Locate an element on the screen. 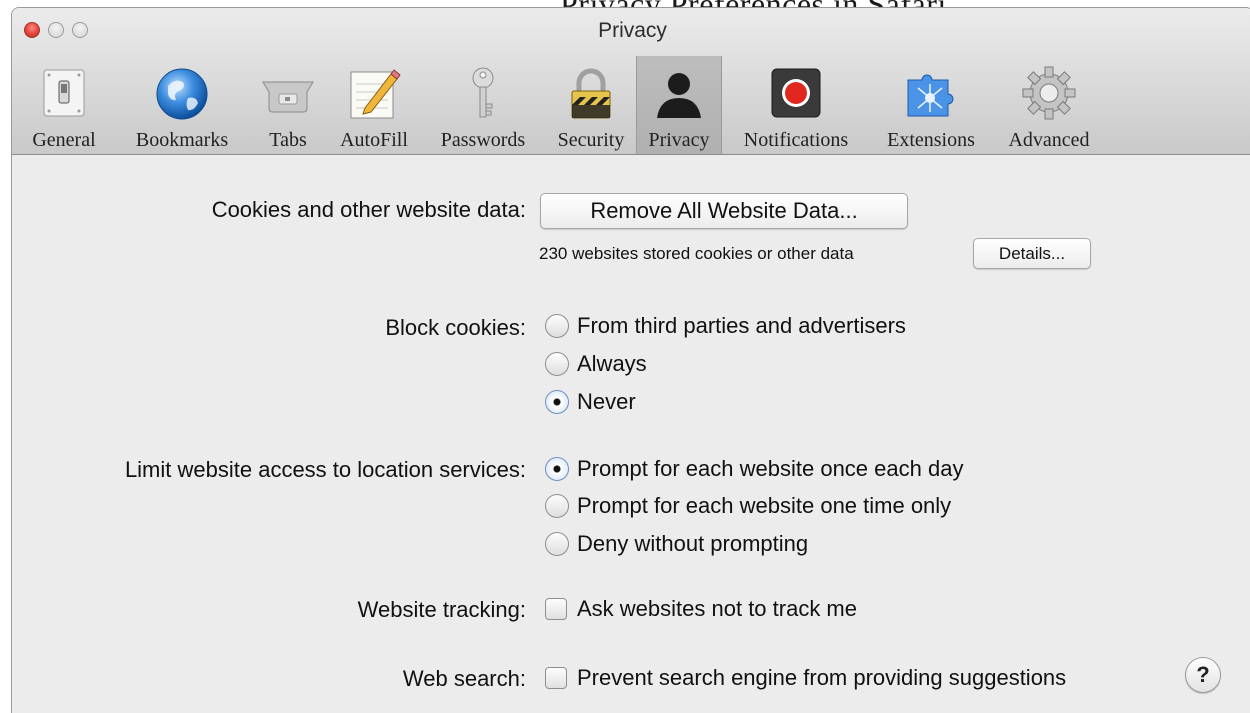 The image size is (1250, 713). cookies-label: Cookies and other website data: is located at coordinates (368, 209).